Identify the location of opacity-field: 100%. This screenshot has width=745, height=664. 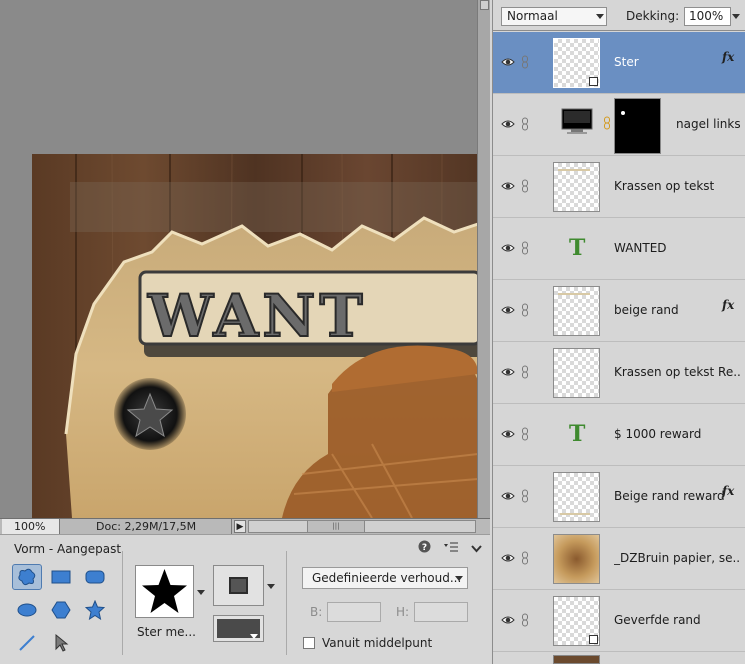
(712, 16).